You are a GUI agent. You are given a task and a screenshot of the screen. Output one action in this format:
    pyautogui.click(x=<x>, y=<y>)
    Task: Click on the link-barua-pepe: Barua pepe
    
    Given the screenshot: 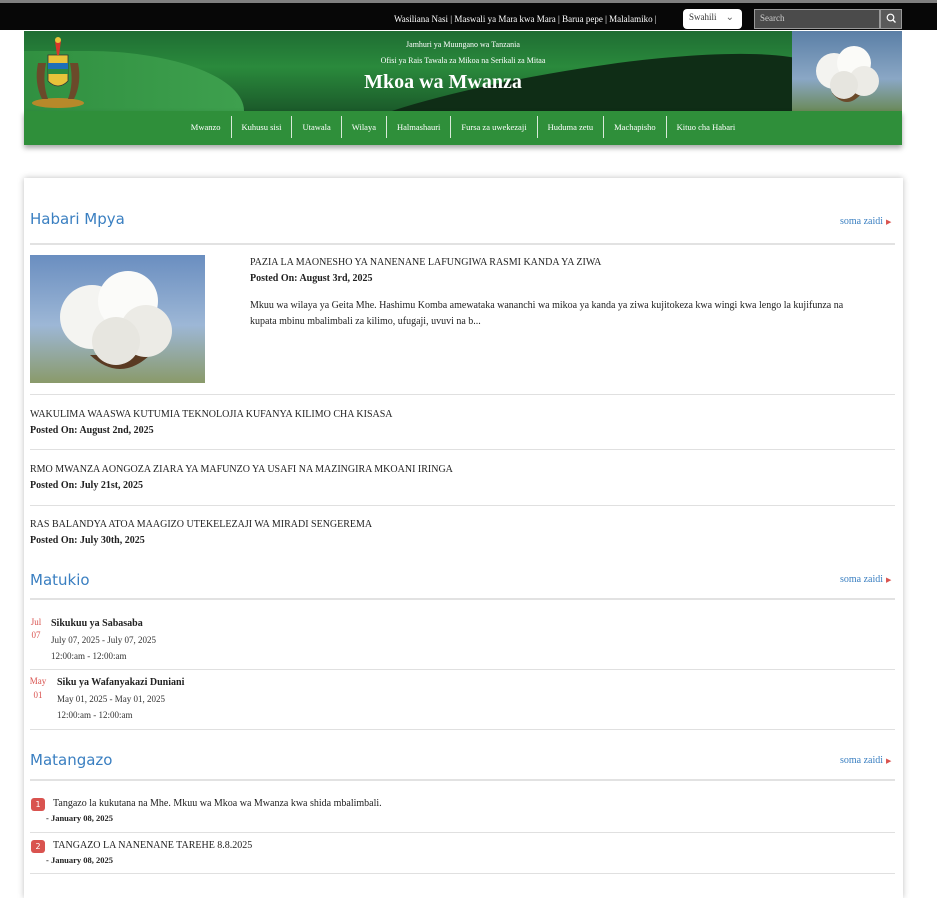 What is the action you would take?
    pyautogui.click(x=582, y=19)
    